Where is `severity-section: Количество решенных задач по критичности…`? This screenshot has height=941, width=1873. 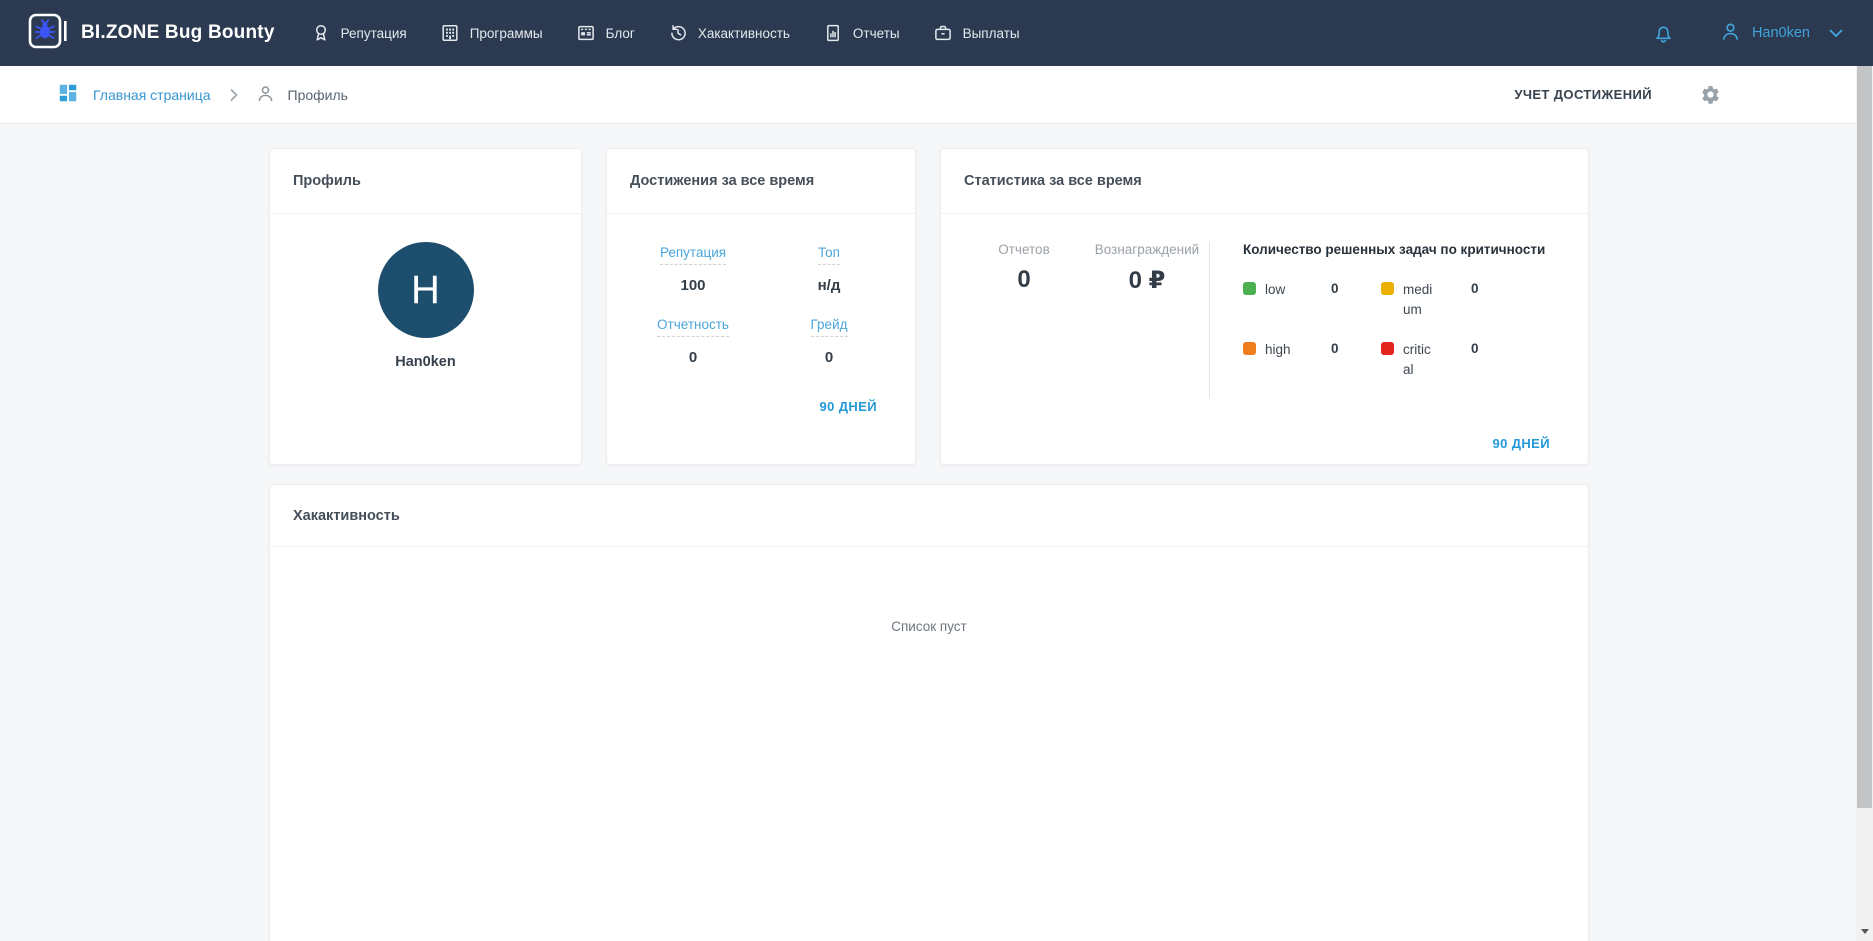
severity-section: Количество решенных задач по критичности… is located at coordinates (1399, 320).